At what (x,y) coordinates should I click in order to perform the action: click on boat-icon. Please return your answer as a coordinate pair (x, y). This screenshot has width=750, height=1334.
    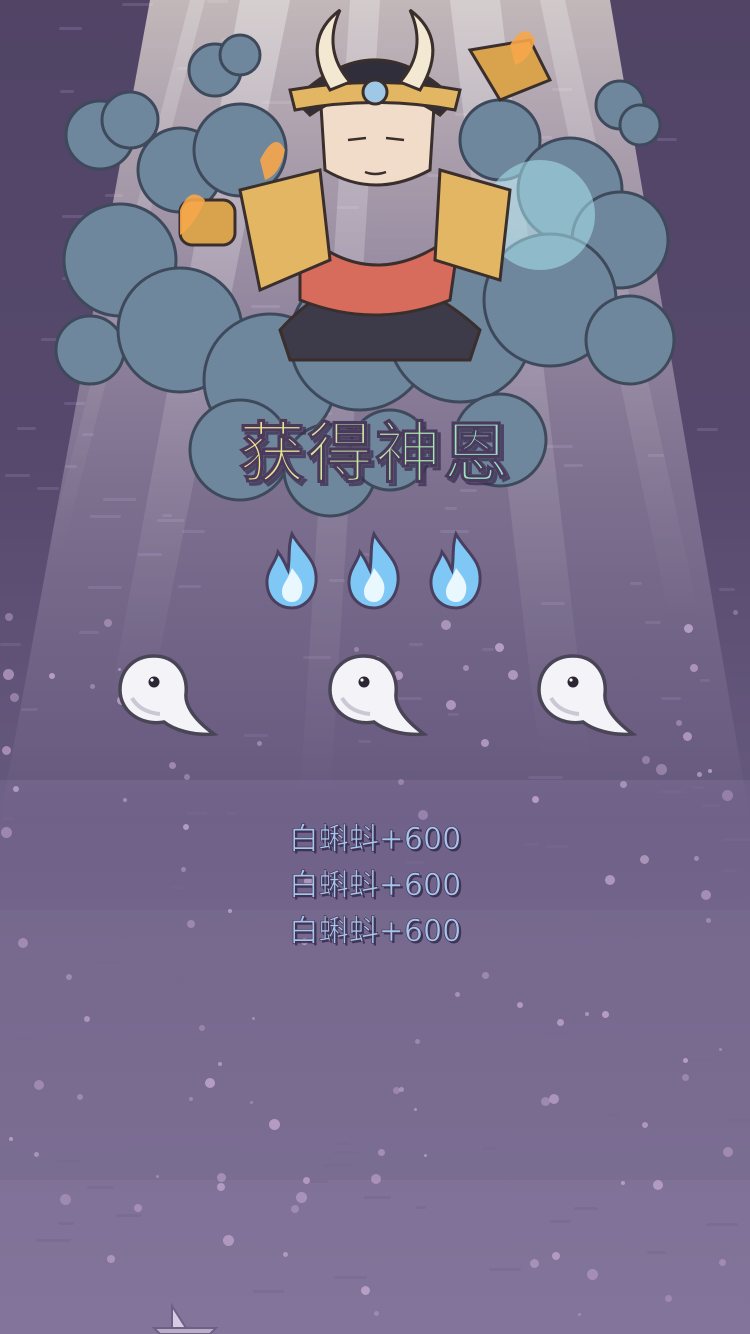
    Looking at the image, I should click on (185, 1318).